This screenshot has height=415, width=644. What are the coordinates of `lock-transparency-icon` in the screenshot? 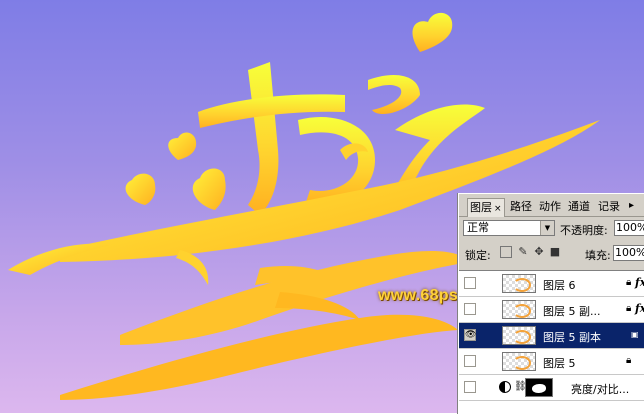 It's located at (506, 252).